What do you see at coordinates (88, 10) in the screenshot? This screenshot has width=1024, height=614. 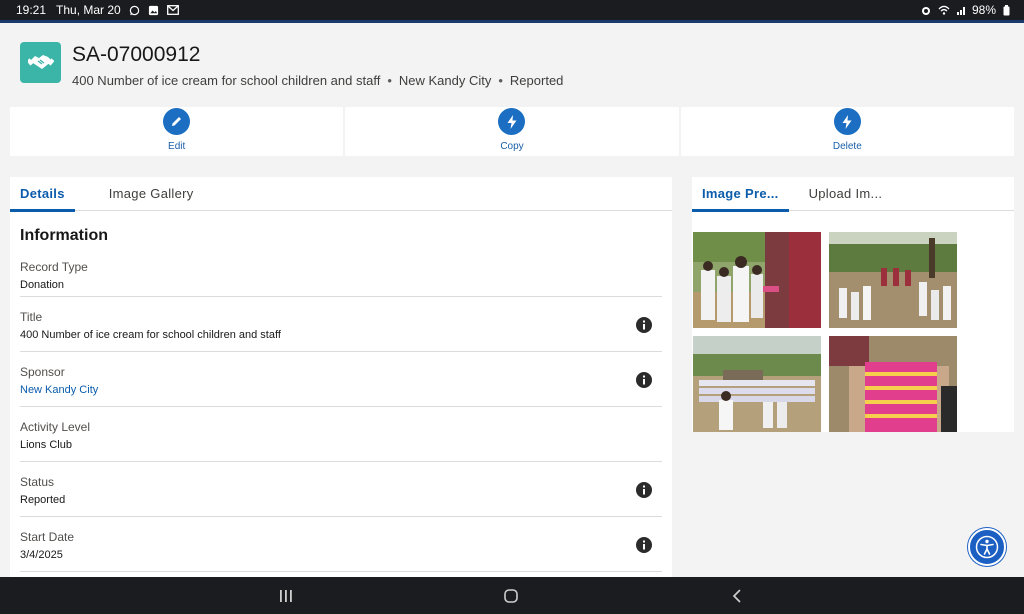 I see `status-date: Thu, Mar 20` at bounding box center [88, 10].